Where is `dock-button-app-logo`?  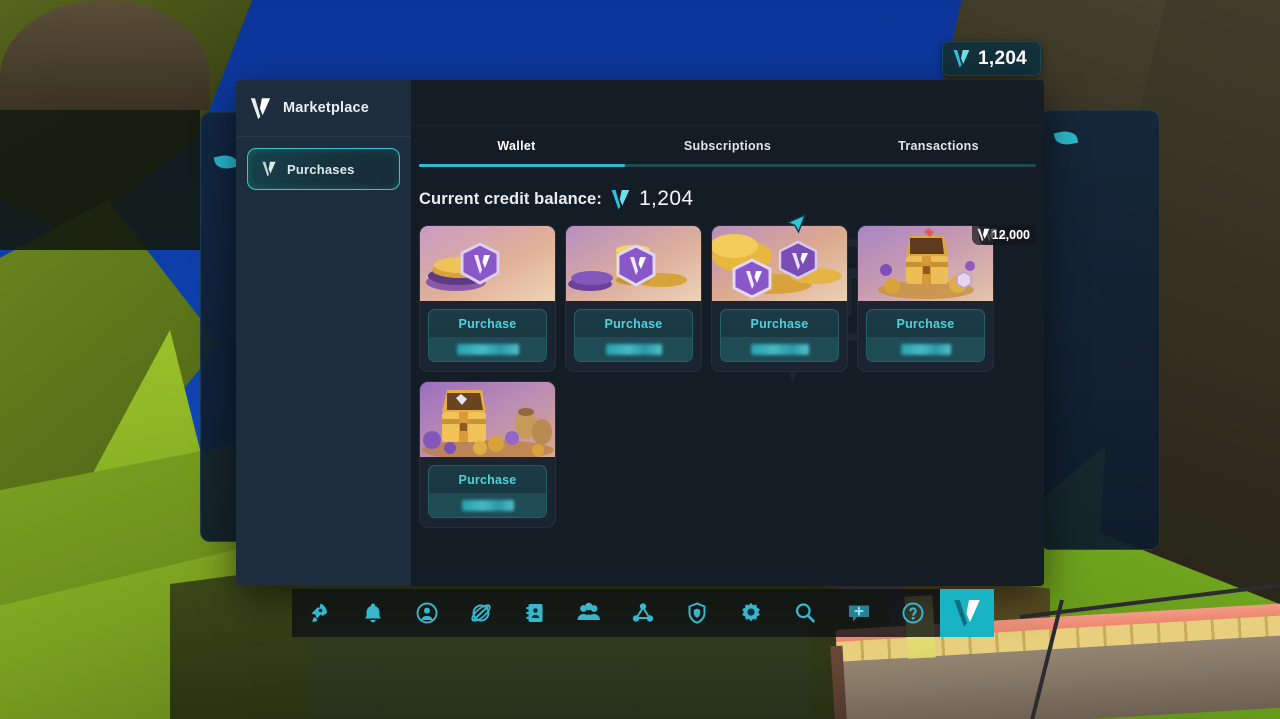 dock-button-app-logo is located at coordinates (967, 613).